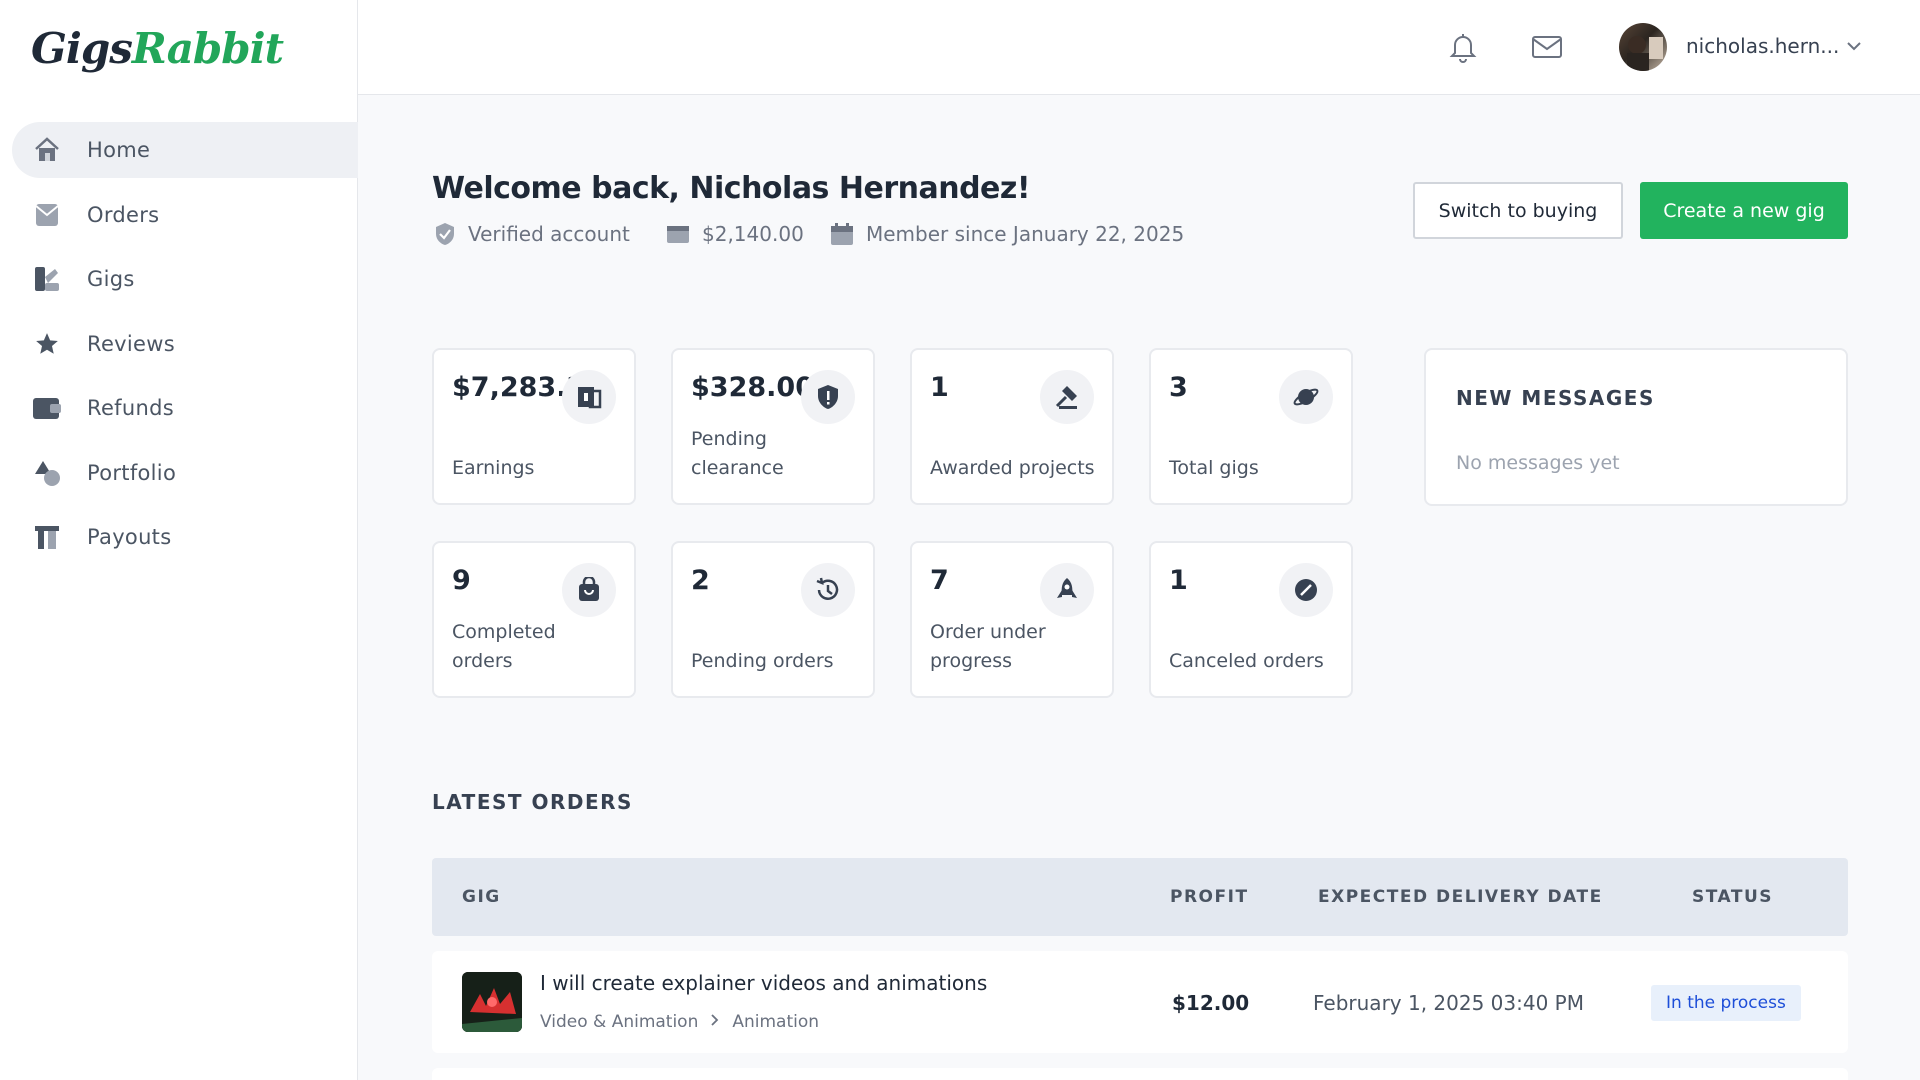 This screenshot has width=1920, height=1080. What do you see at coordinates (753, 234) in the screenshot?
I see `balance-value: $2,140.00` at bounding box center [753, 234].